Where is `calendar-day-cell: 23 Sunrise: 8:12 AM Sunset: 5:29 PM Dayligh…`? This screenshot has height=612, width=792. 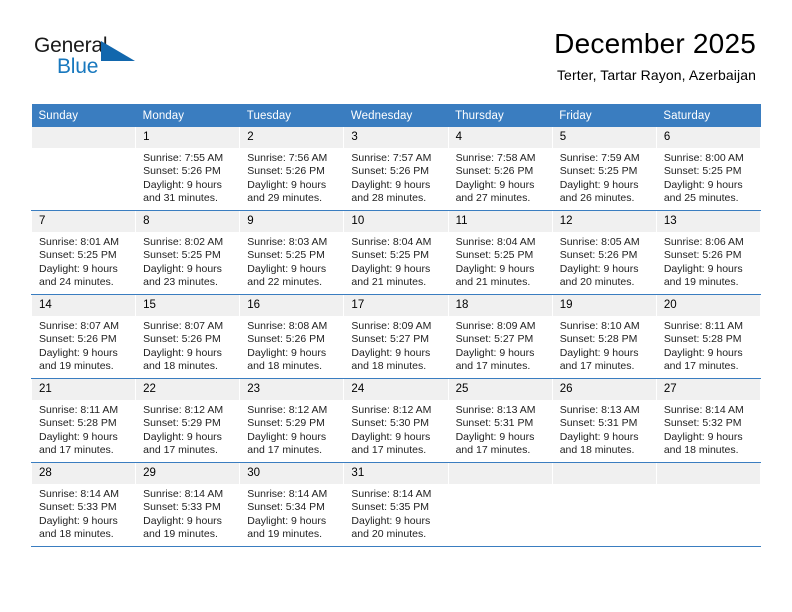 calendar-day-cell: 23 Sunrise: 8:12 AM Sunset: 5:29 PM Dayligh… is located at coordinates (292, 420).